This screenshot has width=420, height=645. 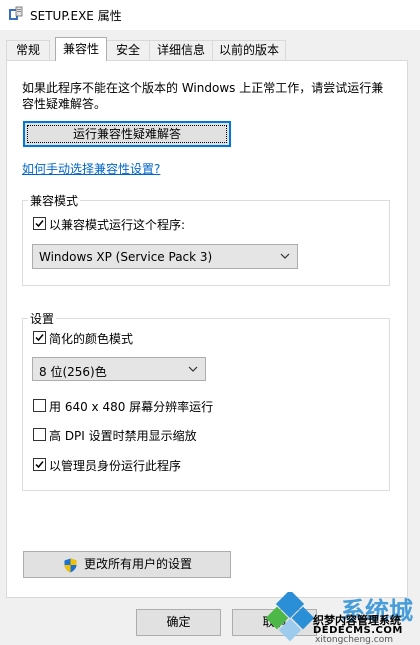 I want to click on watermark-logo-icon, so click(x=290, y=617).